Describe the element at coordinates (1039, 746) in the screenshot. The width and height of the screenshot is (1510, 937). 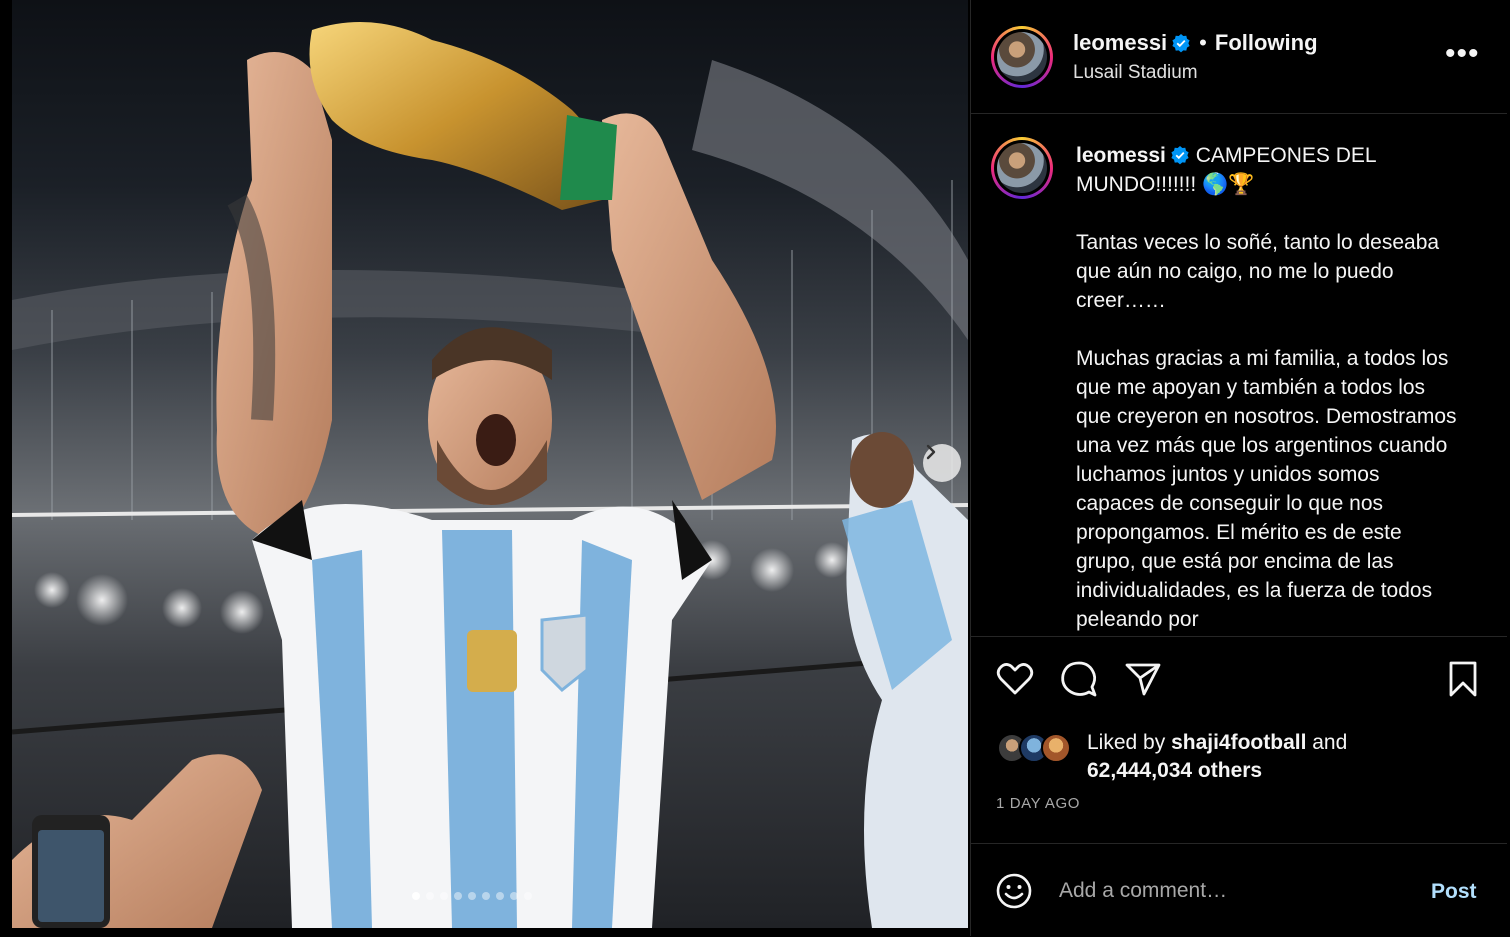
I see `liker-avatars` at that location.